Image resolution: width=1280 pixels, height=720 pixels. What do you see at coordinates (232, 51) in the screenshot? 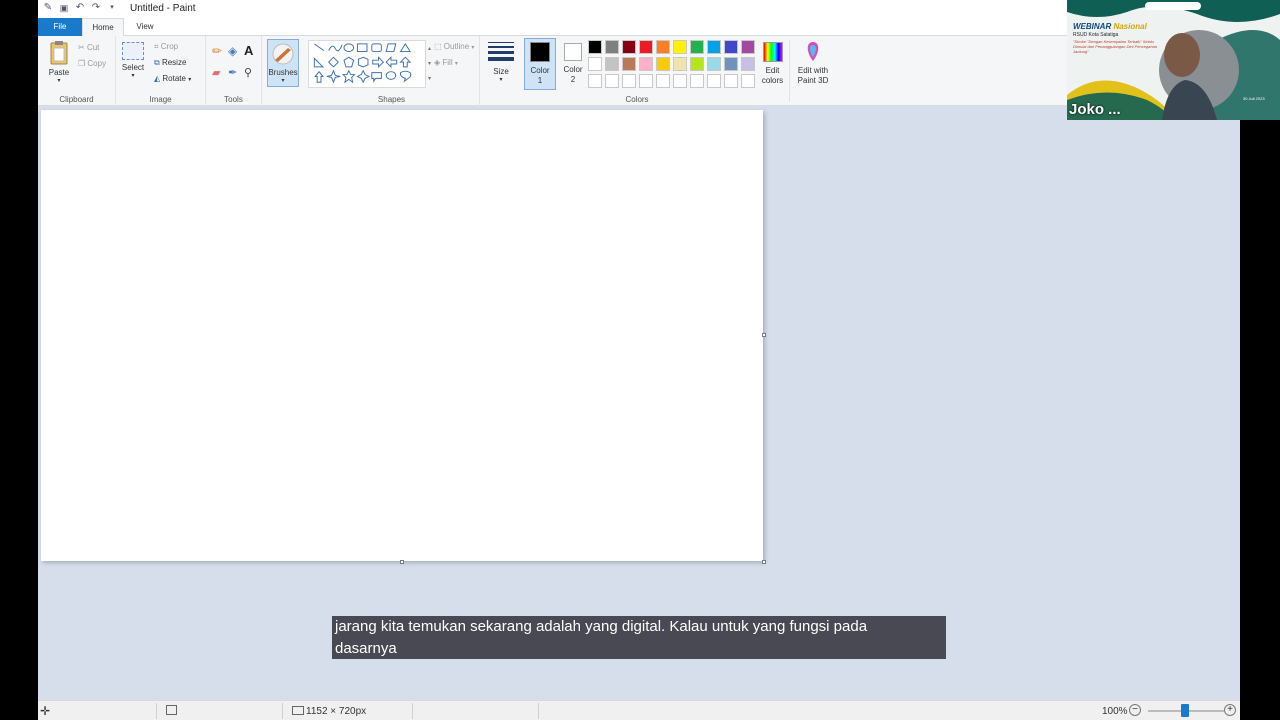
I see `fill-bucket-icon: ◈` at bounding box center [232, 51].